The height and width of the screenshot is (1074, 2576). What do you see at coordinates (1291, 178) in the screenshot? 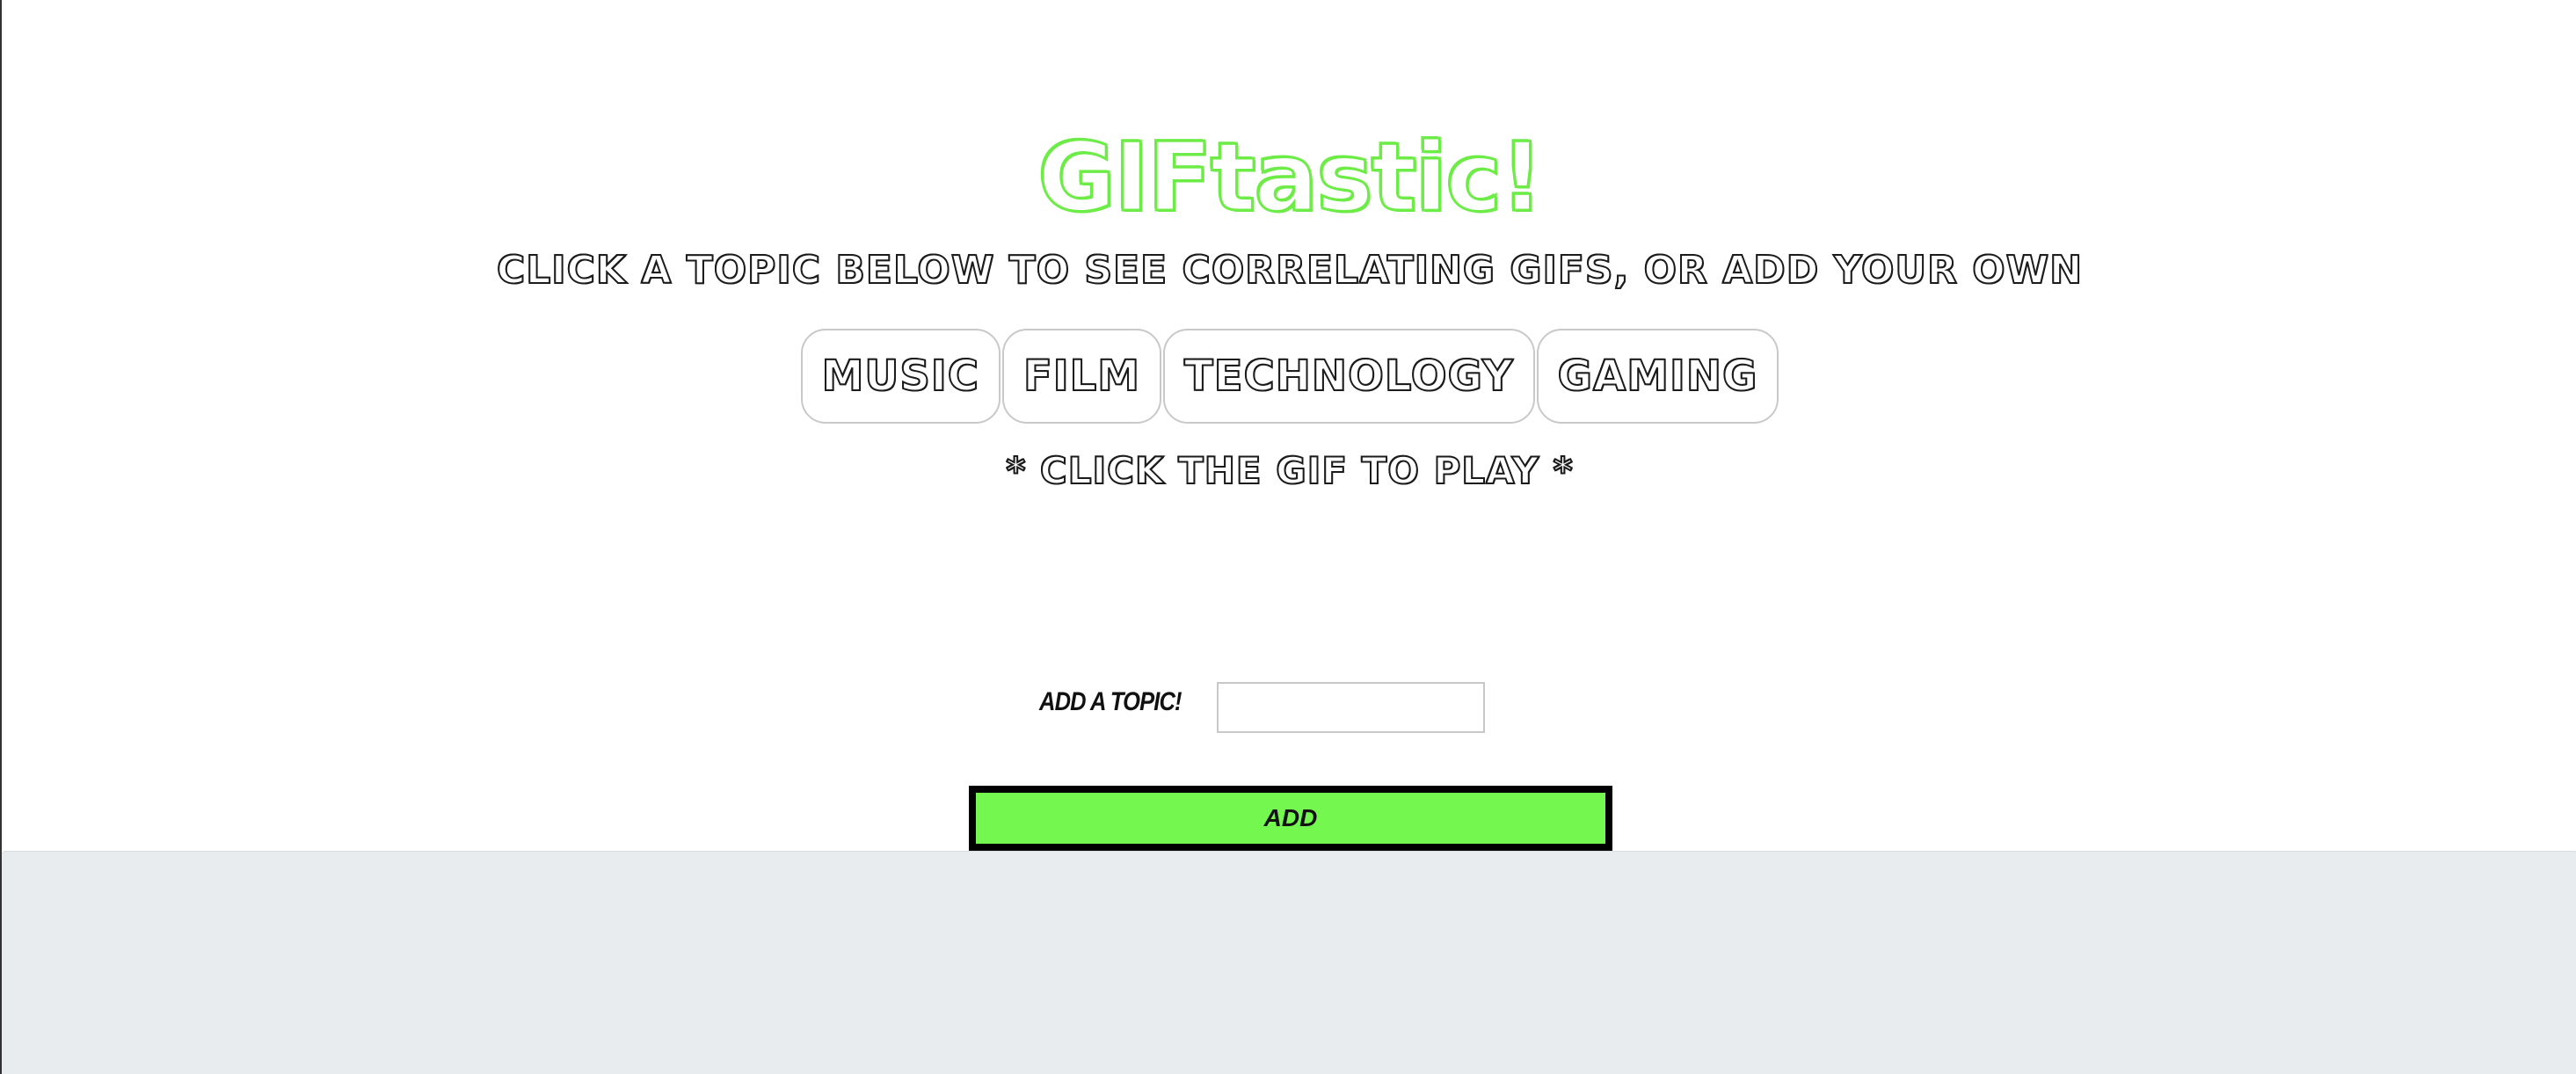
I see `page-title: GIFtastic!` at bounding box center [1291, 178].